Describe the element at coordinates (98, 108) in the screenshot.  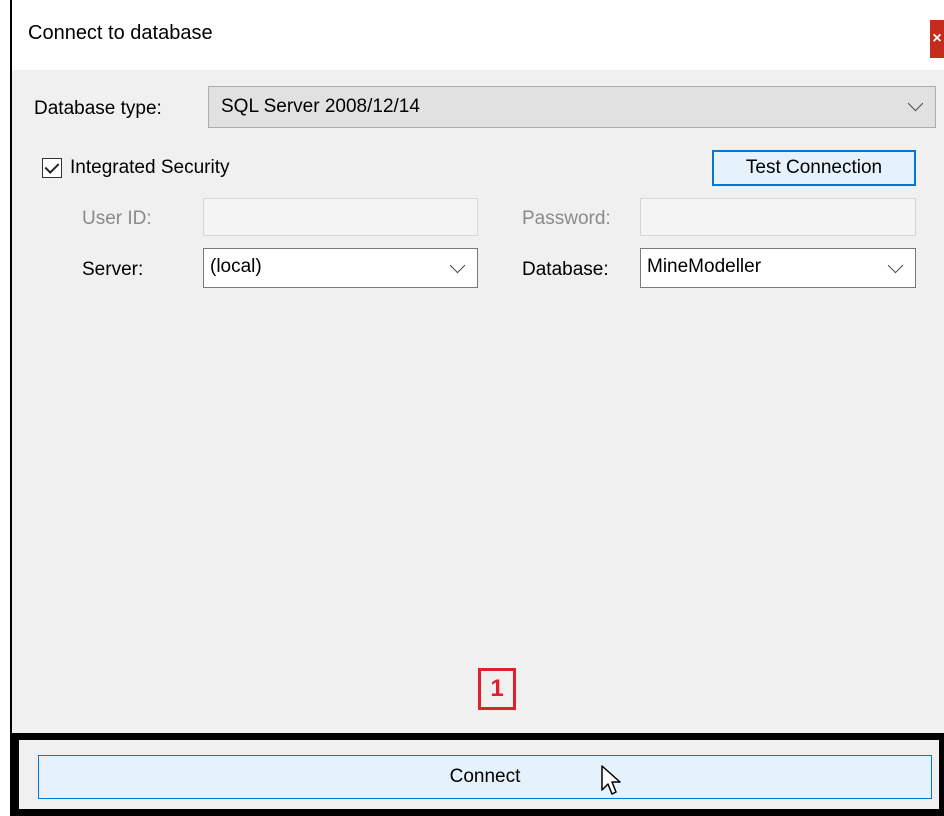
I see `database-type-label: Database type:` at that location.